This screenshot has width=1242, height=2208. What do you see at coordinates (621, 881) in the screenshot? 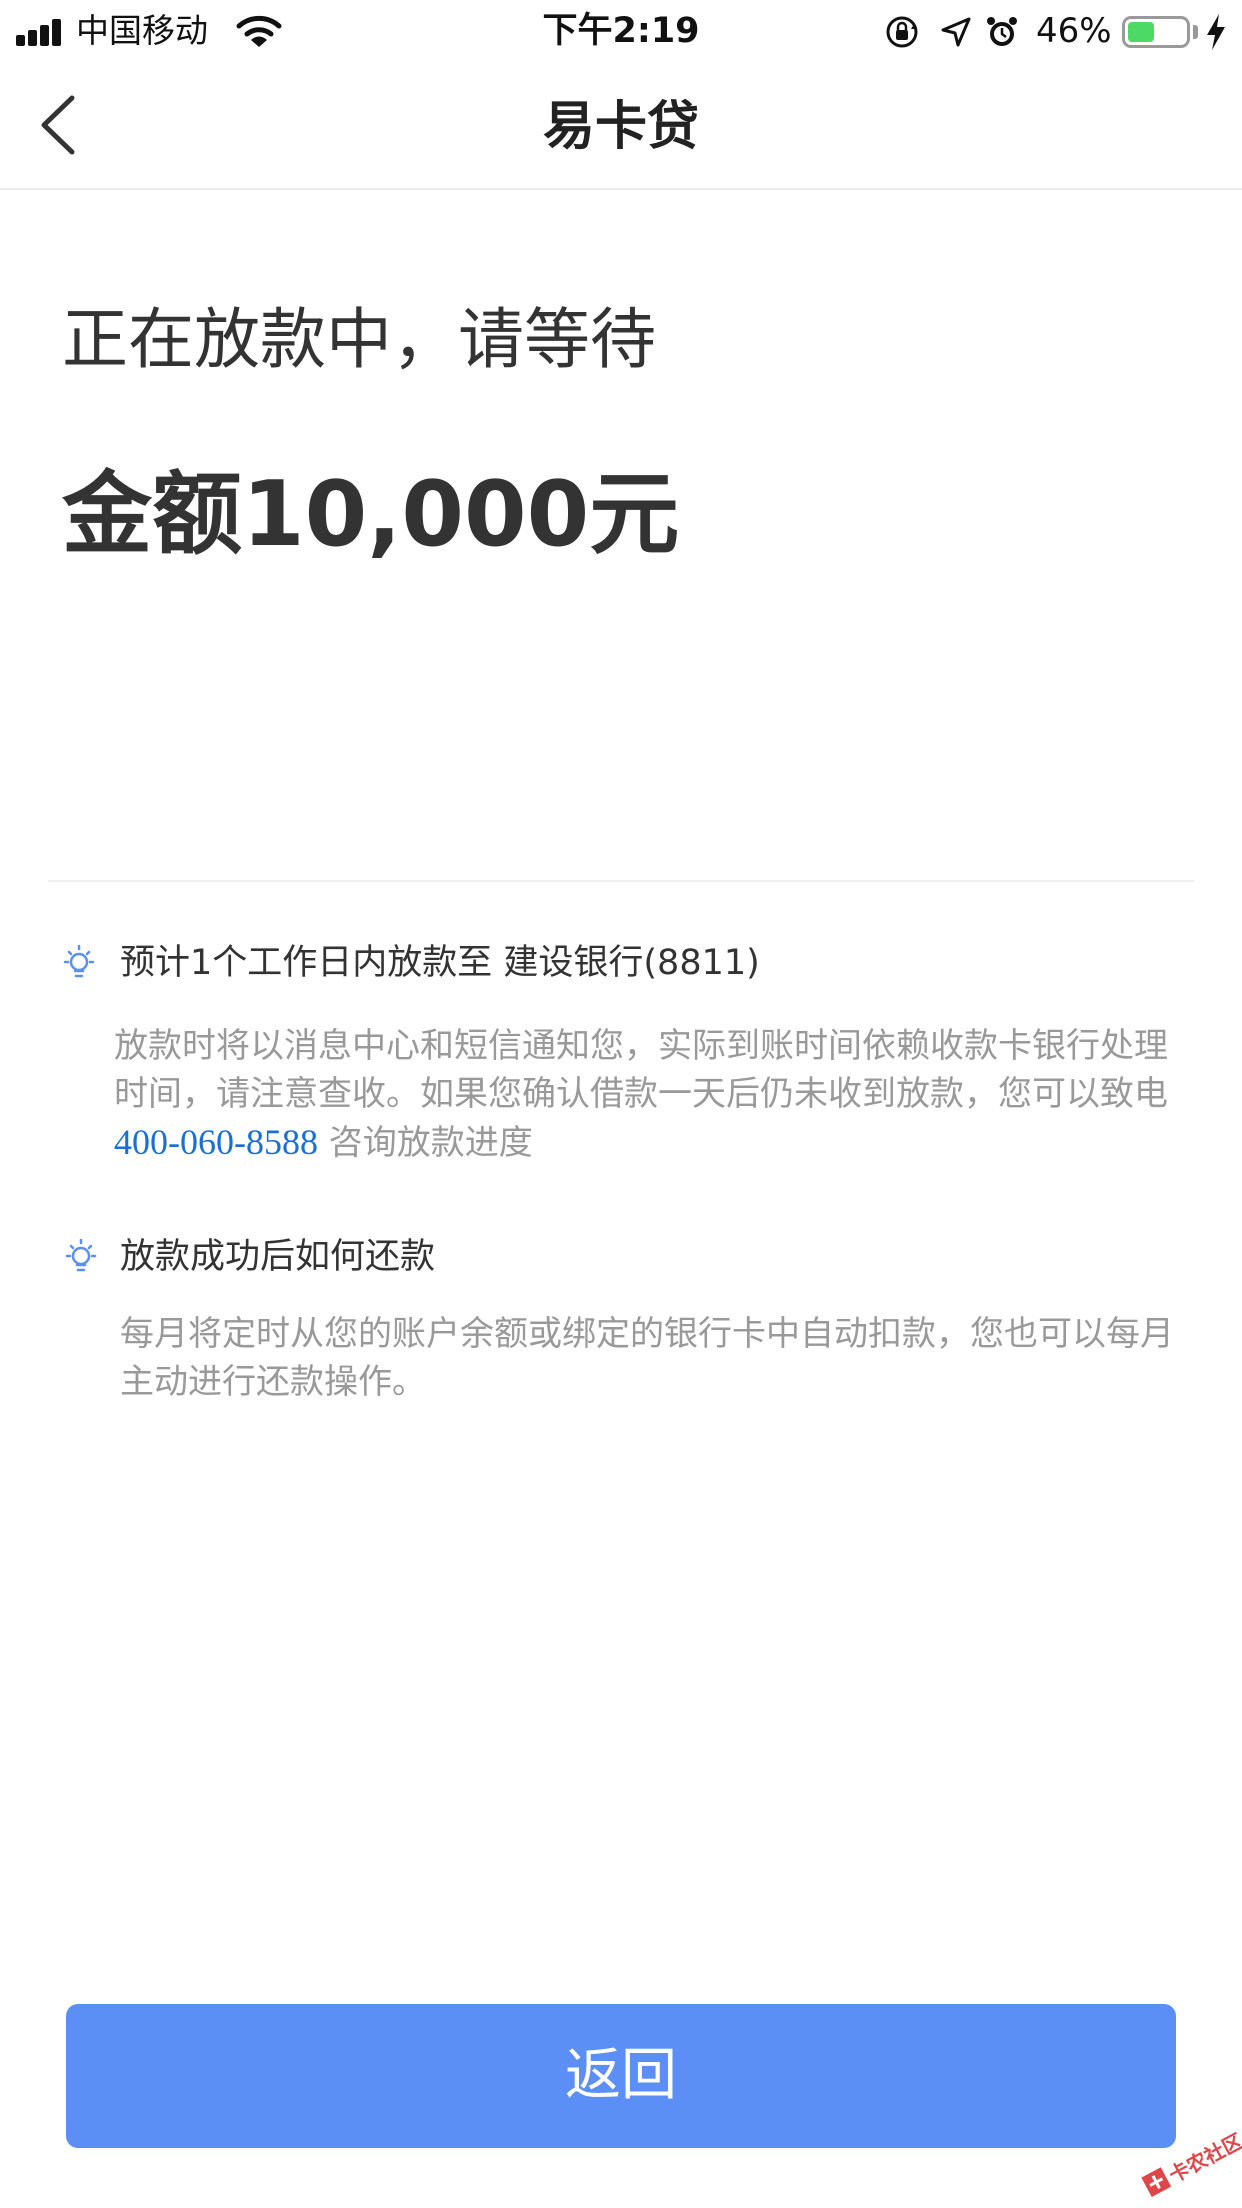
I see `divider` at bounding box center [621, 881].